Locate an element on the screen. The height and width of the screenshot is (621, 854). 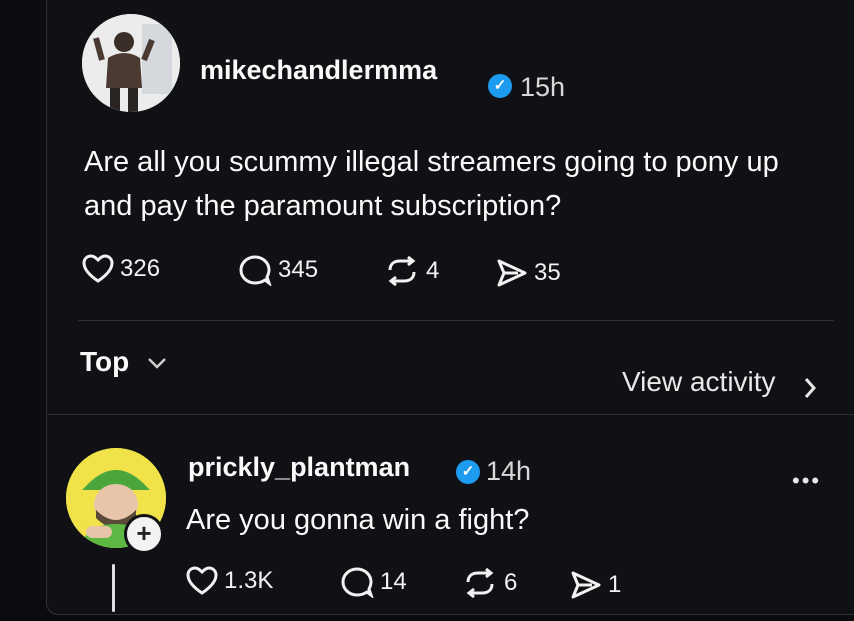
follow-button: + is located at coordinates (144, 534).